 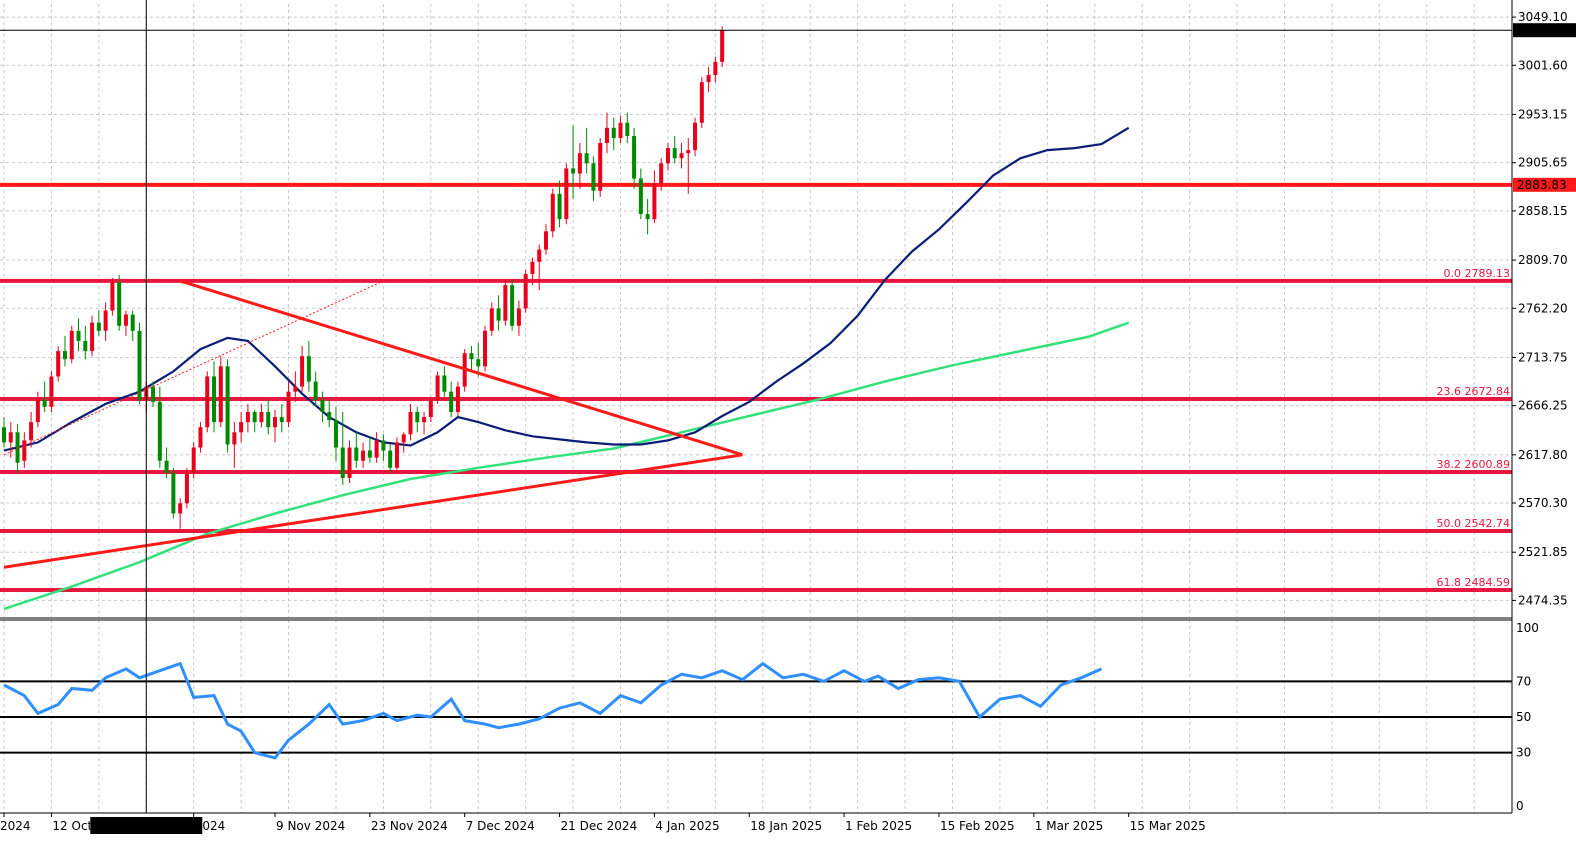 I want to click on time-tick-label: 1 Mar 2025, so click(x=1069, y=826).